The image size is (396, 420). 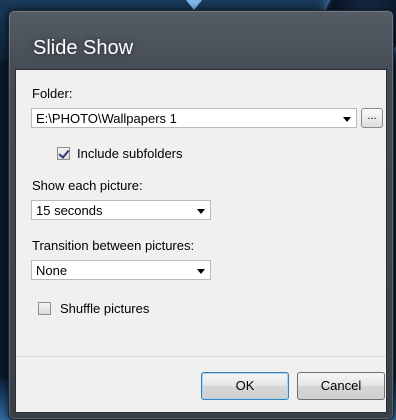 I want to click on show-each-combobox: 15 seconds, so click(x=121, y=210).